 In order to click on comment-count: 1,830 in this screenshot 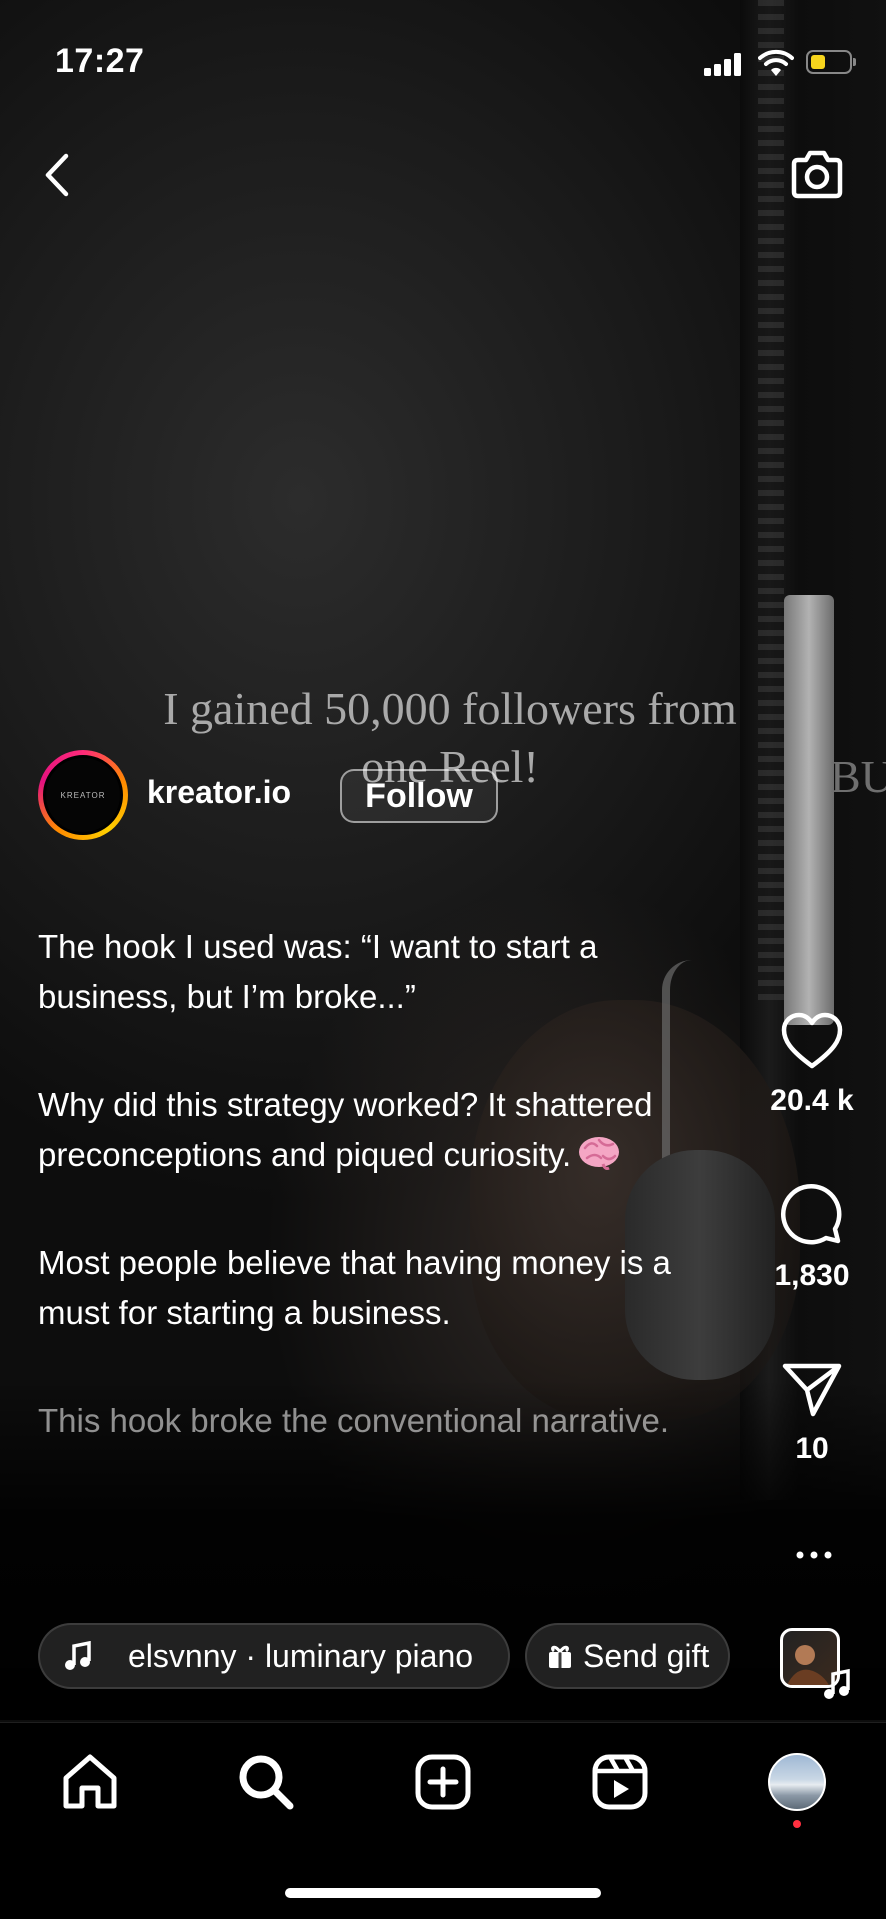, I will do `click(812, 1275)`.